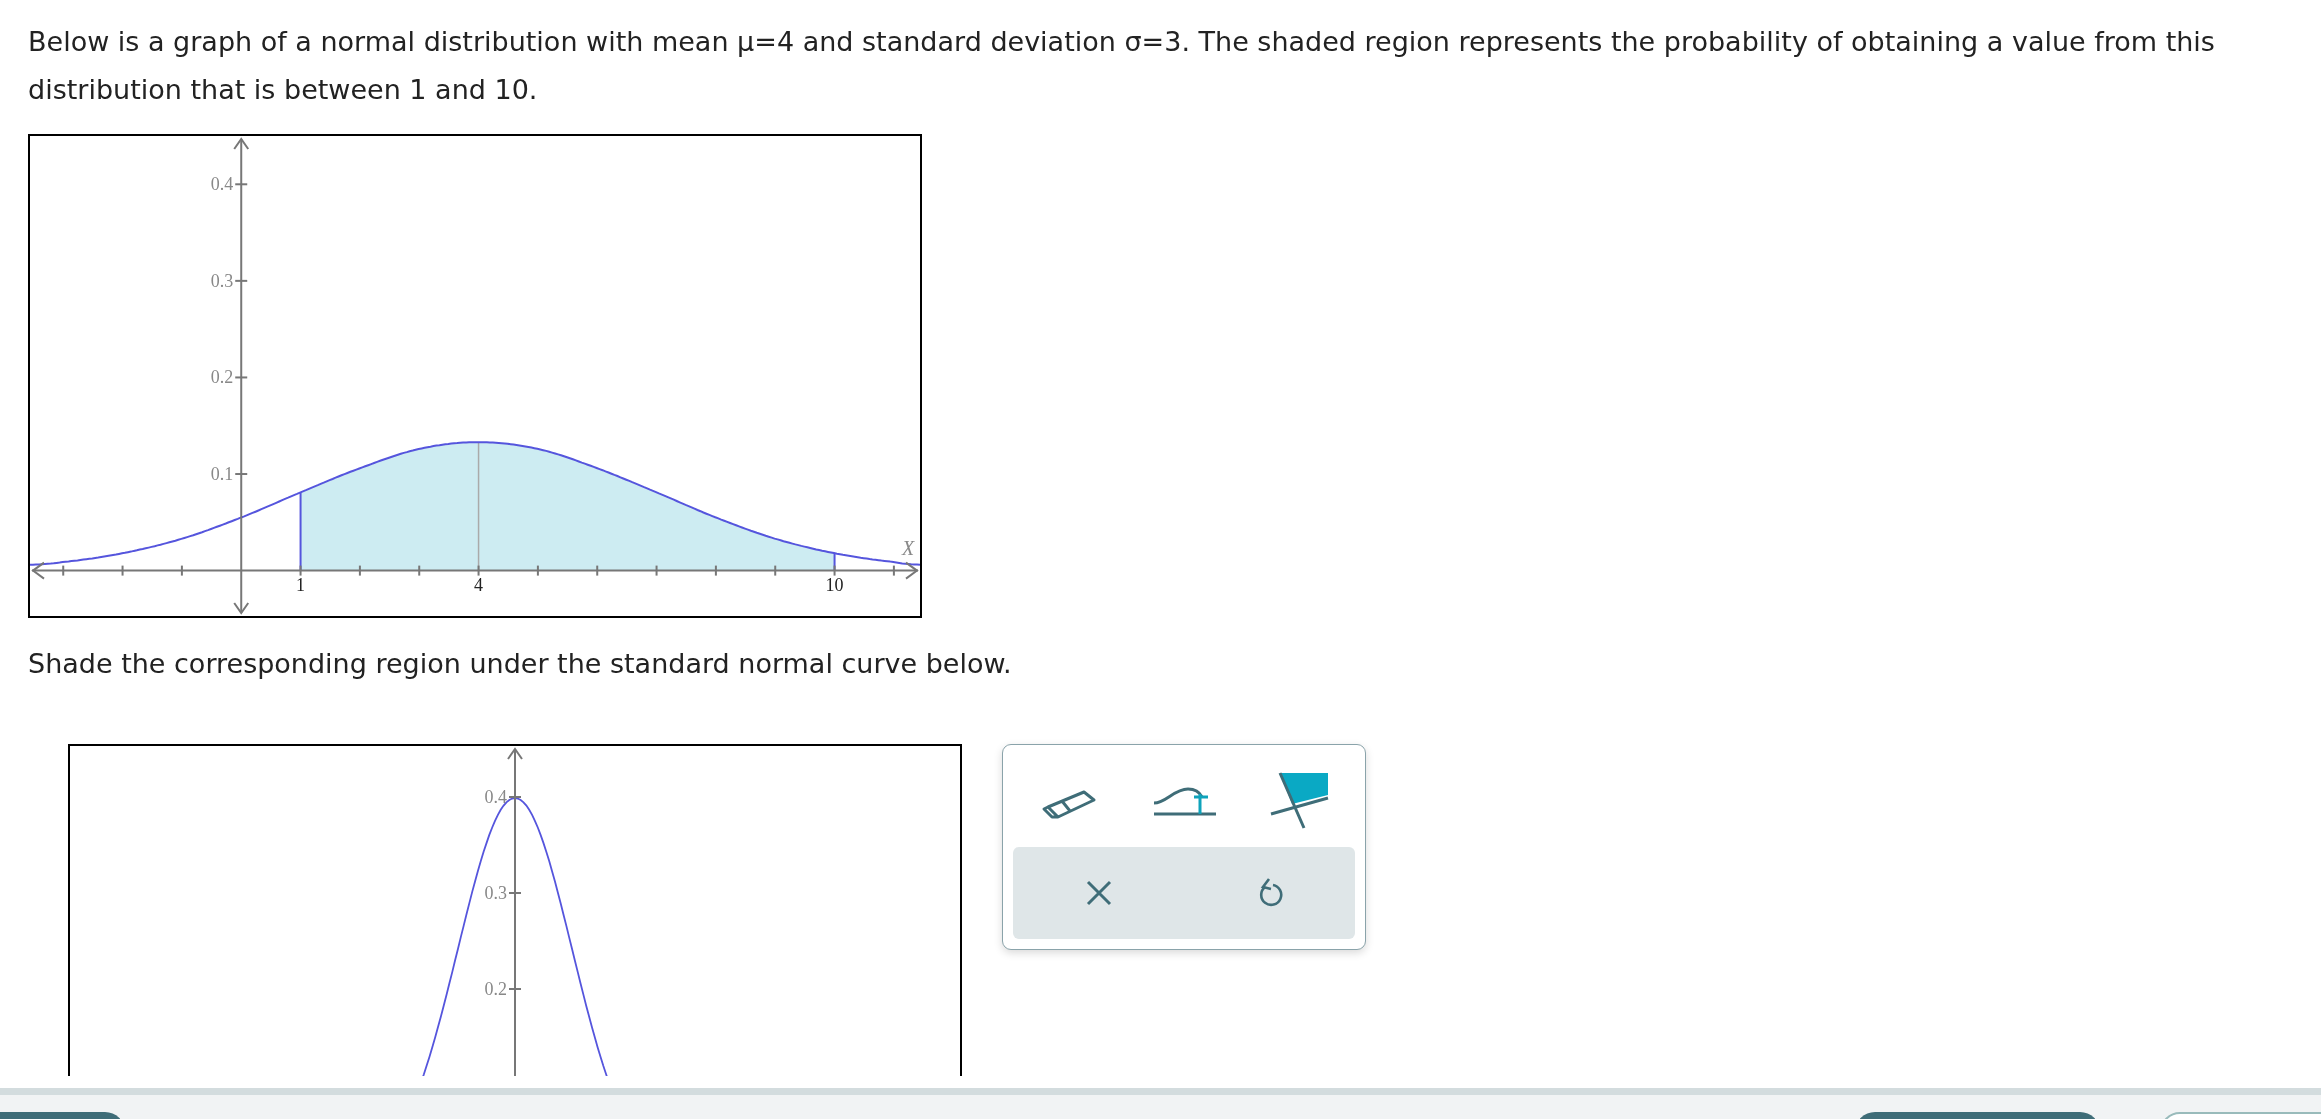 The height and width of the screenshot is (1119, 2321). I want to click on x-tick-label: 10, so click(834, 584).